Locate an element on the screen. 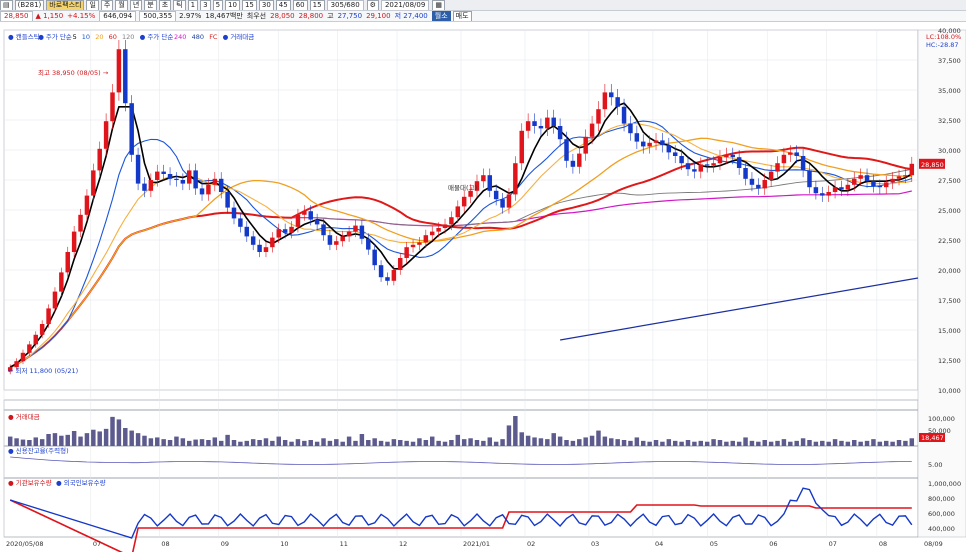 The height and width of the screenshot is (552, 966). legend-item-9: 480 is located at coordinates (198, 37).